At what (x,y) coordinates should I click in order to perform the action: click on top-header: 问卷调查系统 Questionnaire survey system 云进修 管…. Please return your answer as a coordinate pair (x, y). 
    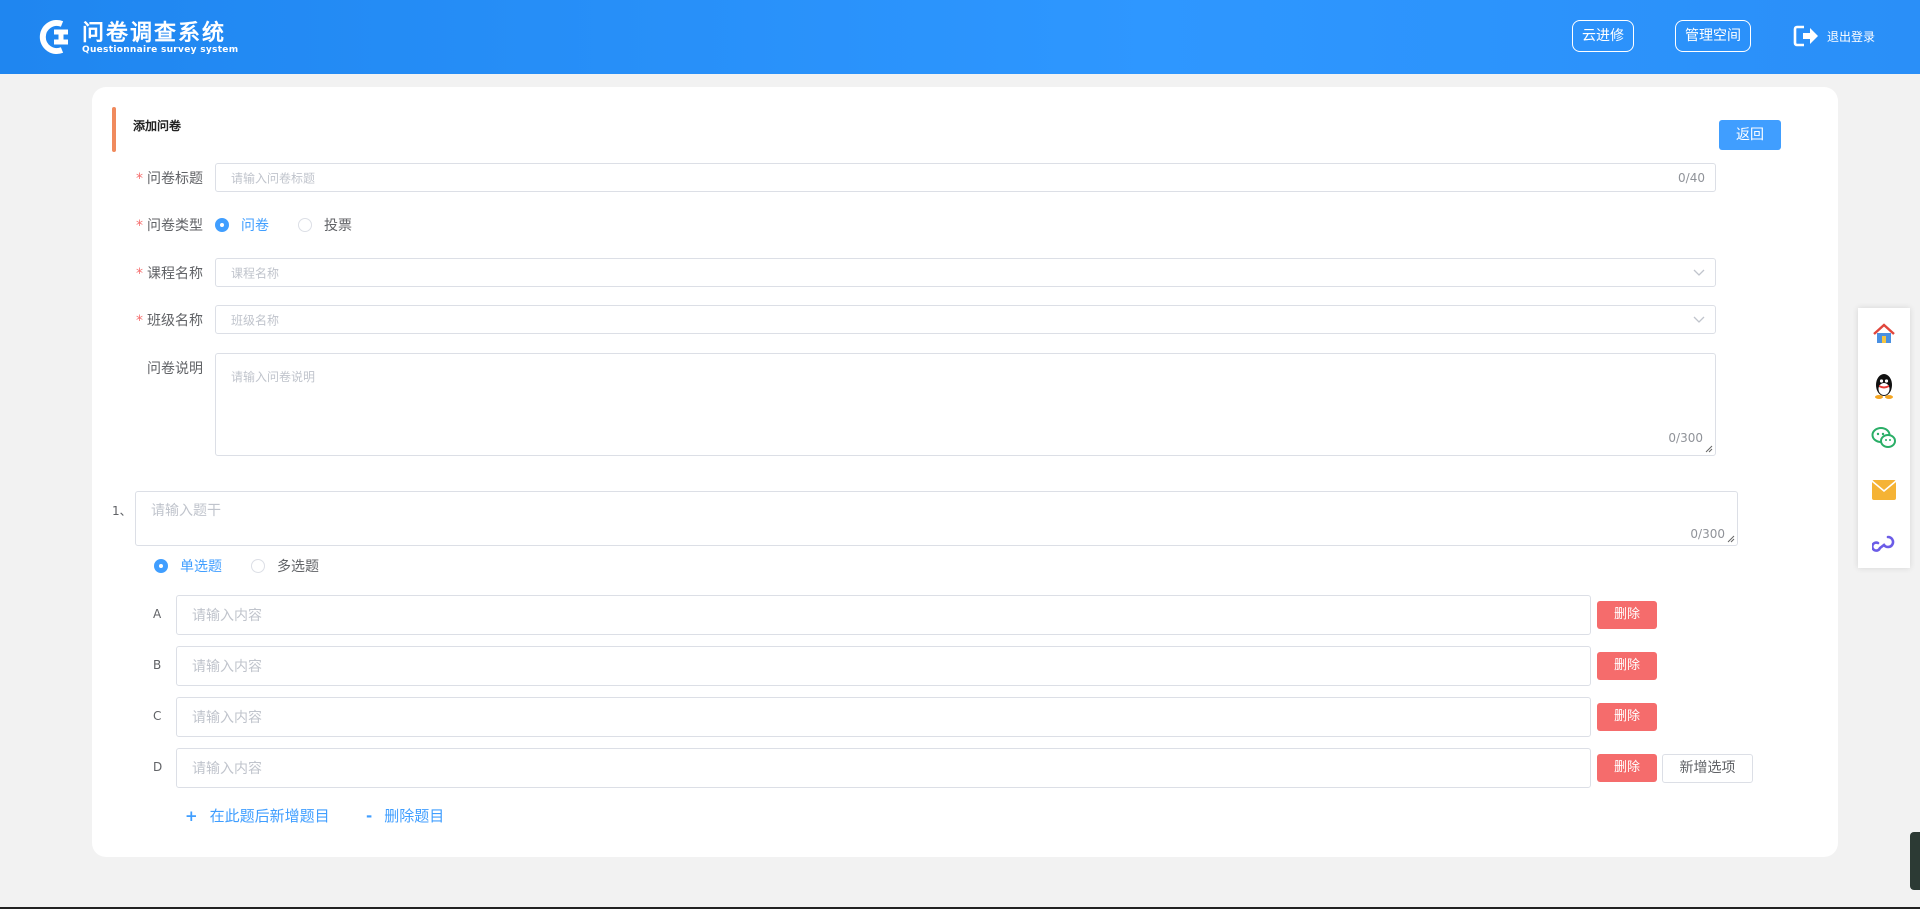
    Looking at the image, I should click on (960, 37).